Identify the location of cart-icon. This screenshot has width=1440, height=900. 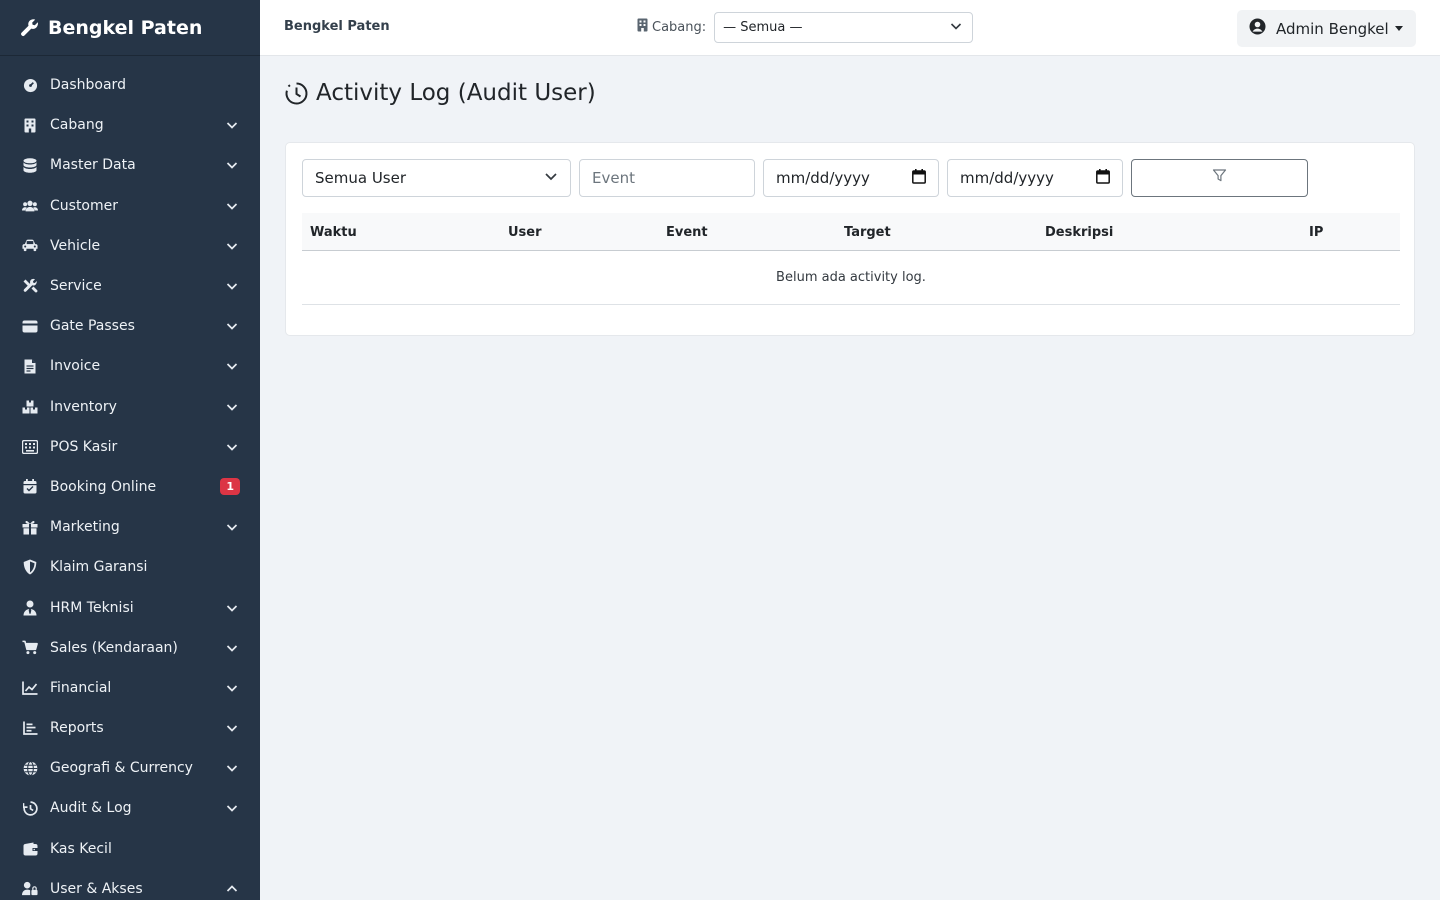
(30, 648).